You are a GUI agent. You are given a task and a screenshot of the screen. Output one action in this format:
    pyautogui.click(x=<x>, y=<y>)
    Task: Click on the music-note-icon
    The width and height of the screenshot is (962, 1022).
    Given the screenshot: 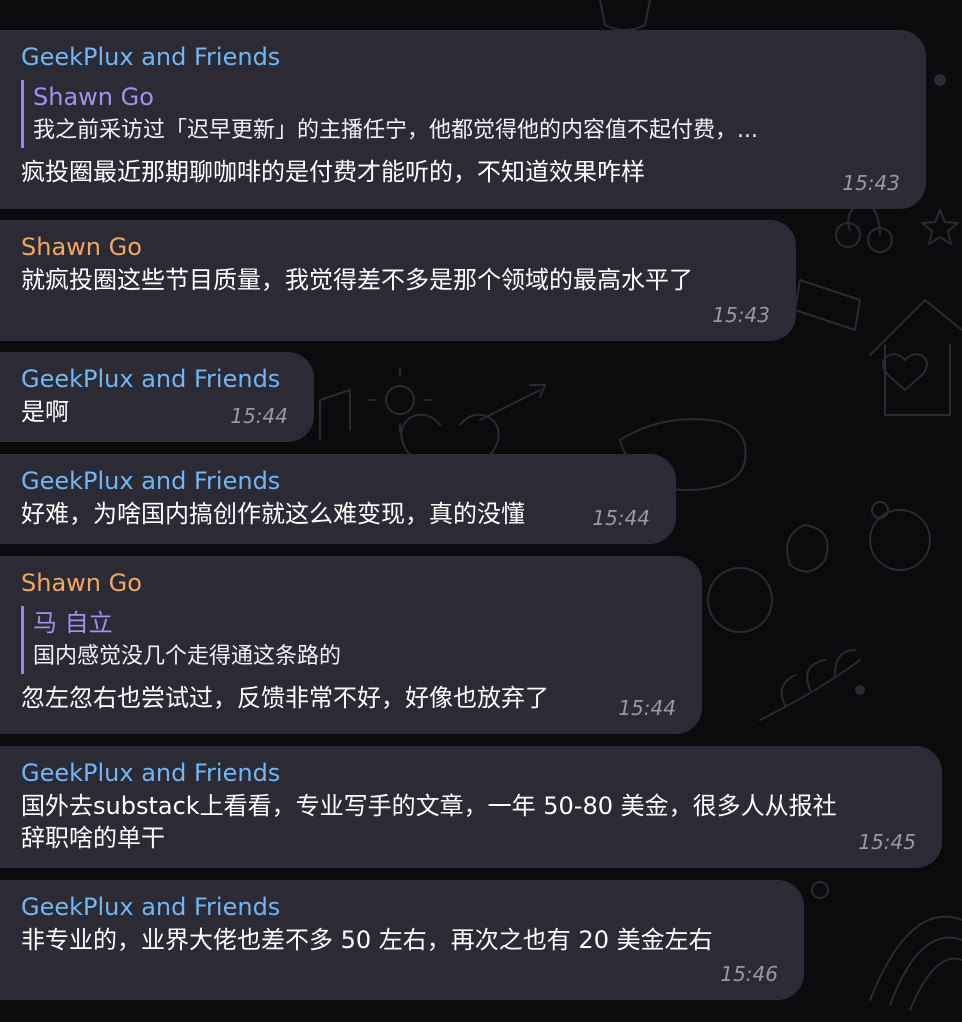 What is the action you would take?
    pyautogui.click(x=335, y=415)
    